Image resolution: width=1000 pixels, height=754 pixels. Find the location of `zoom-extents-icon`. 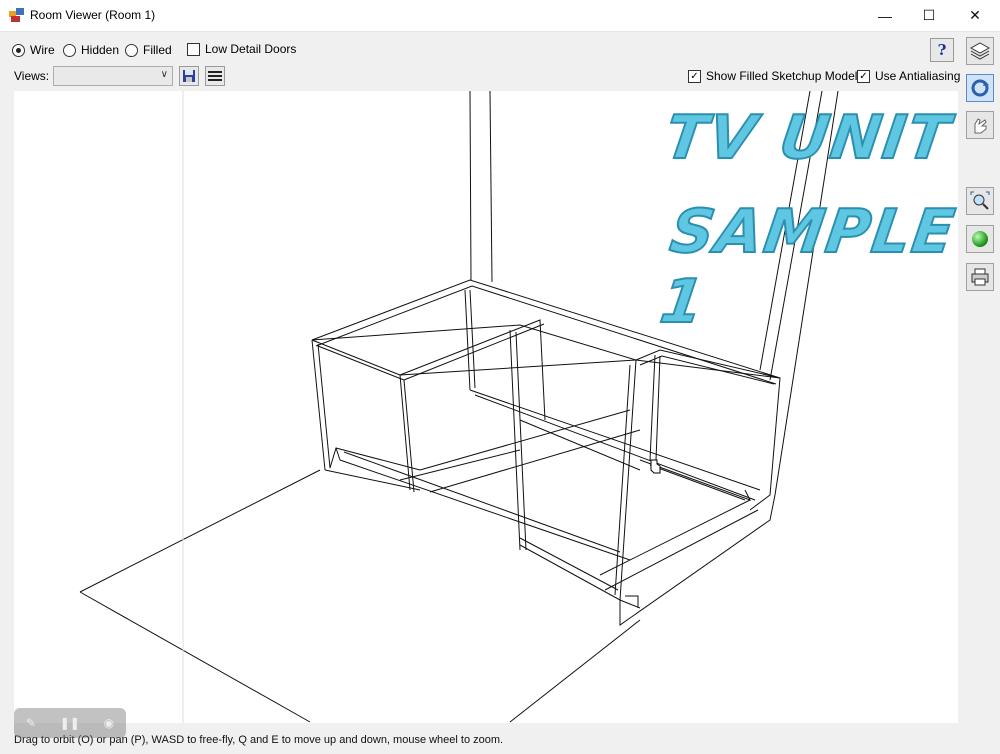

zoom-extents-icon is located at coordinates (980, 200).